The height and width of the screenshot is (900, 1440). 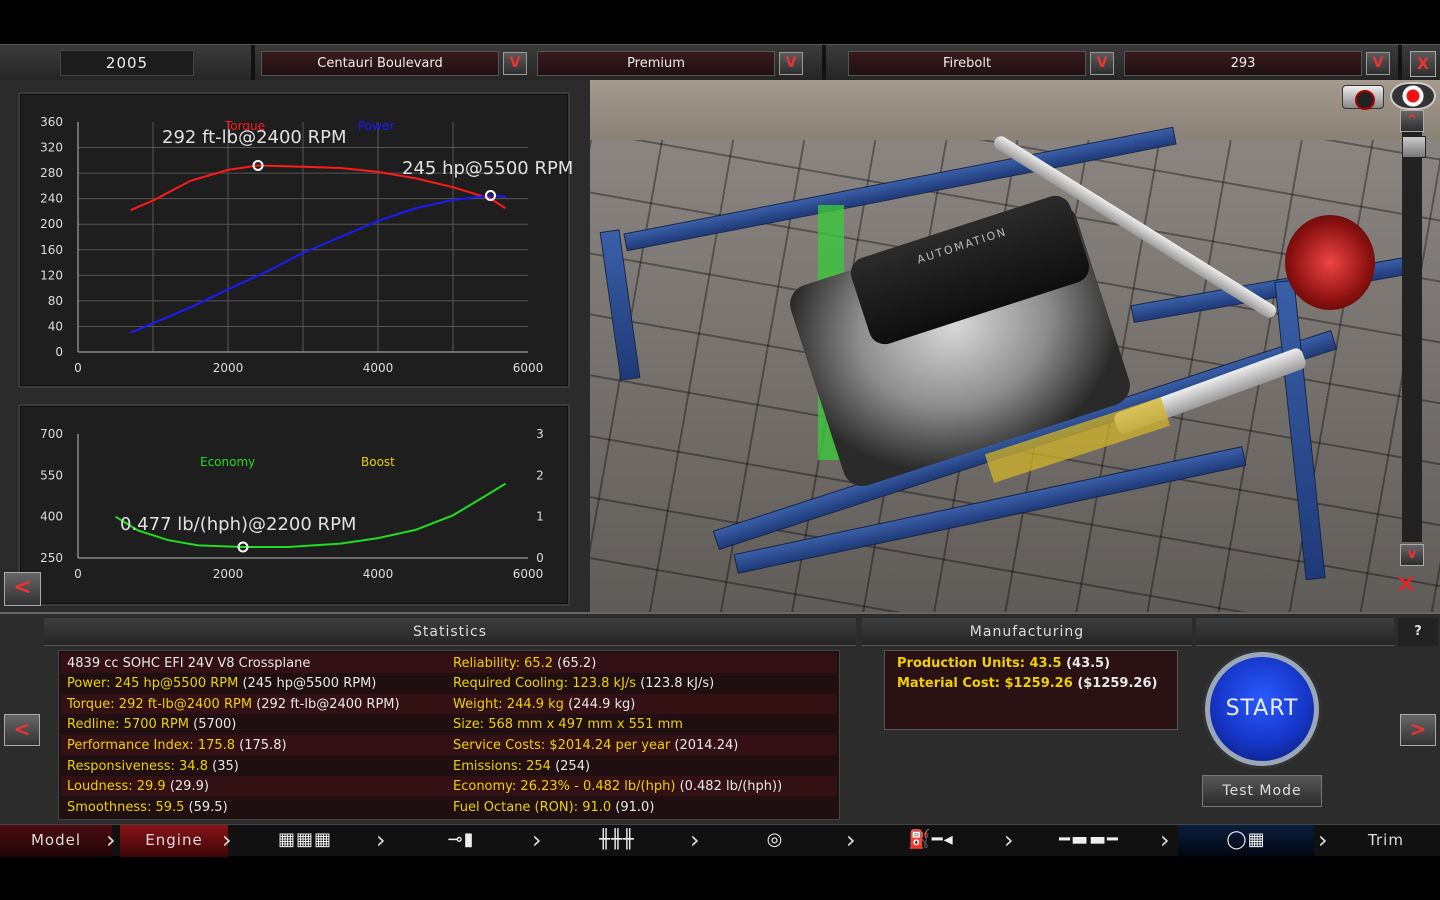 I want to click on legend-boost: Boost, so click(x=378, y=462).